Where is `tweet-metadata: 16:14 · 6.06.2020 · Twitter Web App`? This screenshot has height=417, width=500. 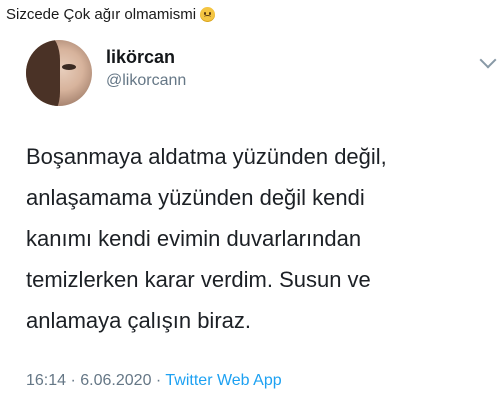
tweet-metadata: 16:14 · 6.06.2020 · Twitter Web App is located at coordinates (154, 381).